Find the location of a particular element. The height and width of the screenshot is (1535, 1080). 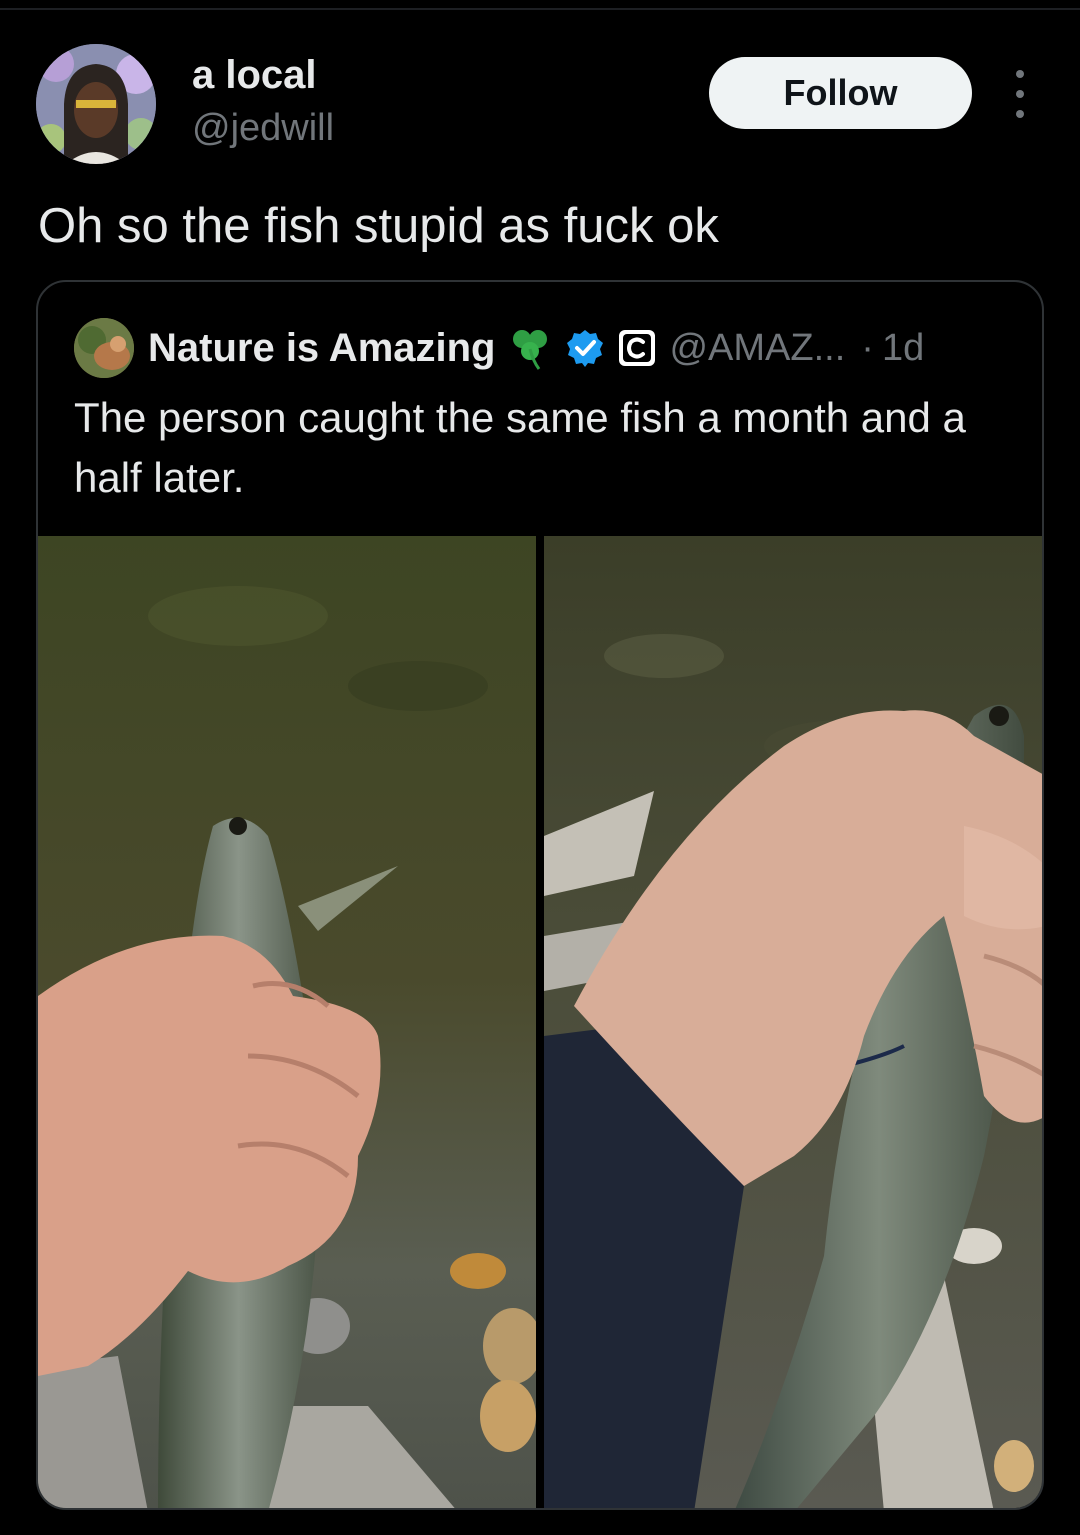

clover-icon is located at coordinates (530, 348).